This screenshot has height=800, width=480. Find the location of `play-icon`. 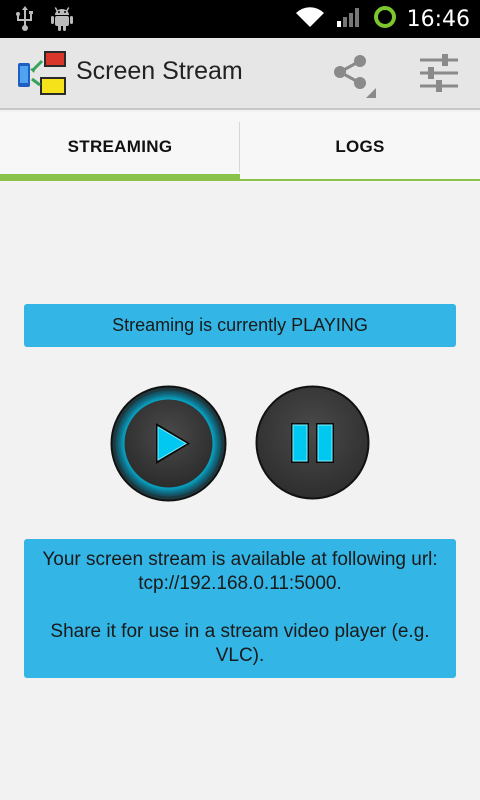

play-icon is located at coordinates (168, 445).